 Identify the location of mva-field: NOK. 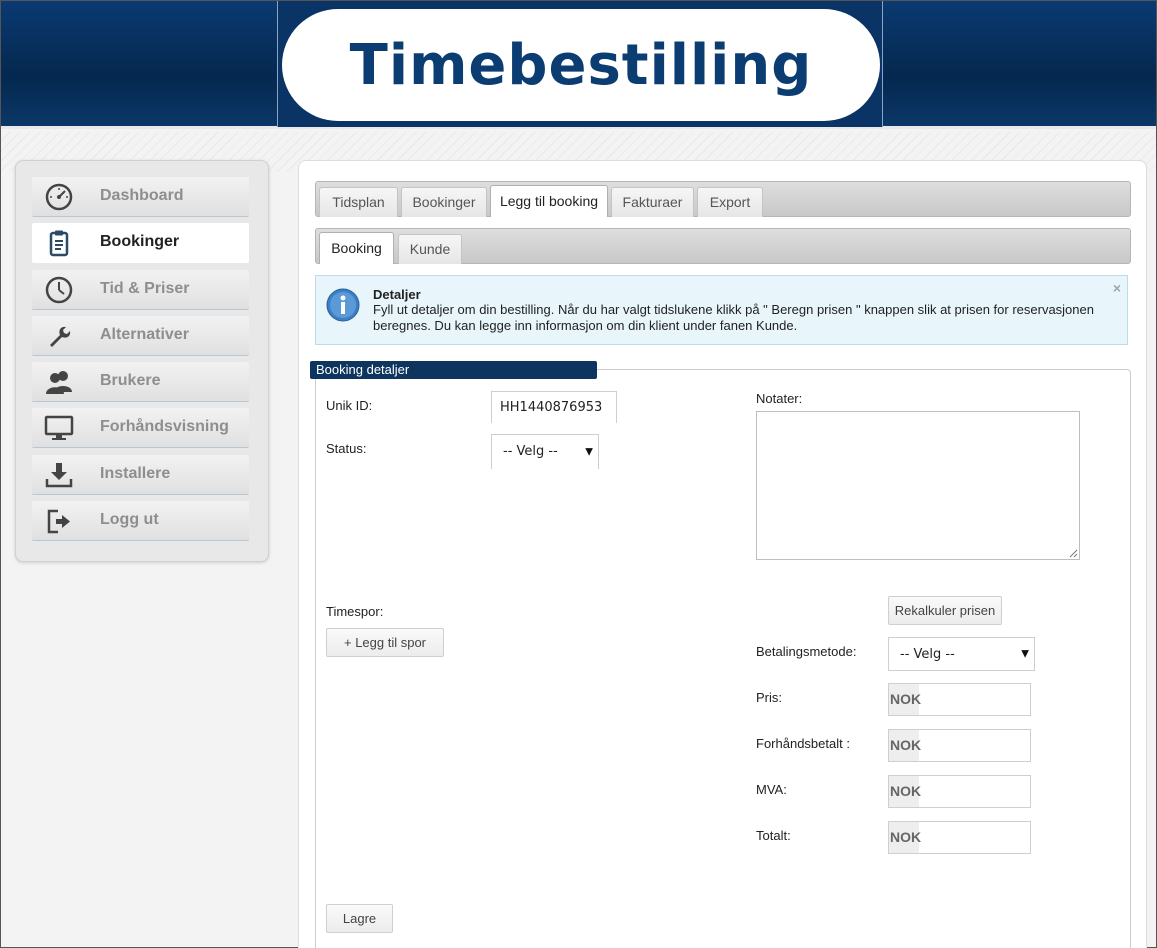
(959, 791).